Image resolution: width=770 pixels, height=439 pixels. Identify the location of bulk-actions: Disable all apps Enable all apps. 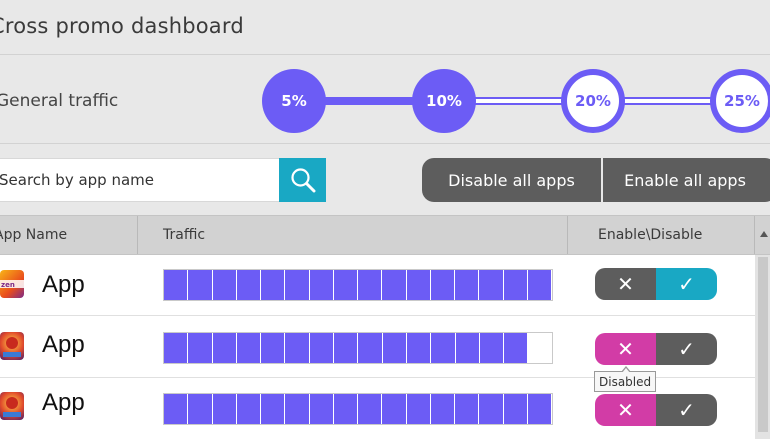
(596, 180).